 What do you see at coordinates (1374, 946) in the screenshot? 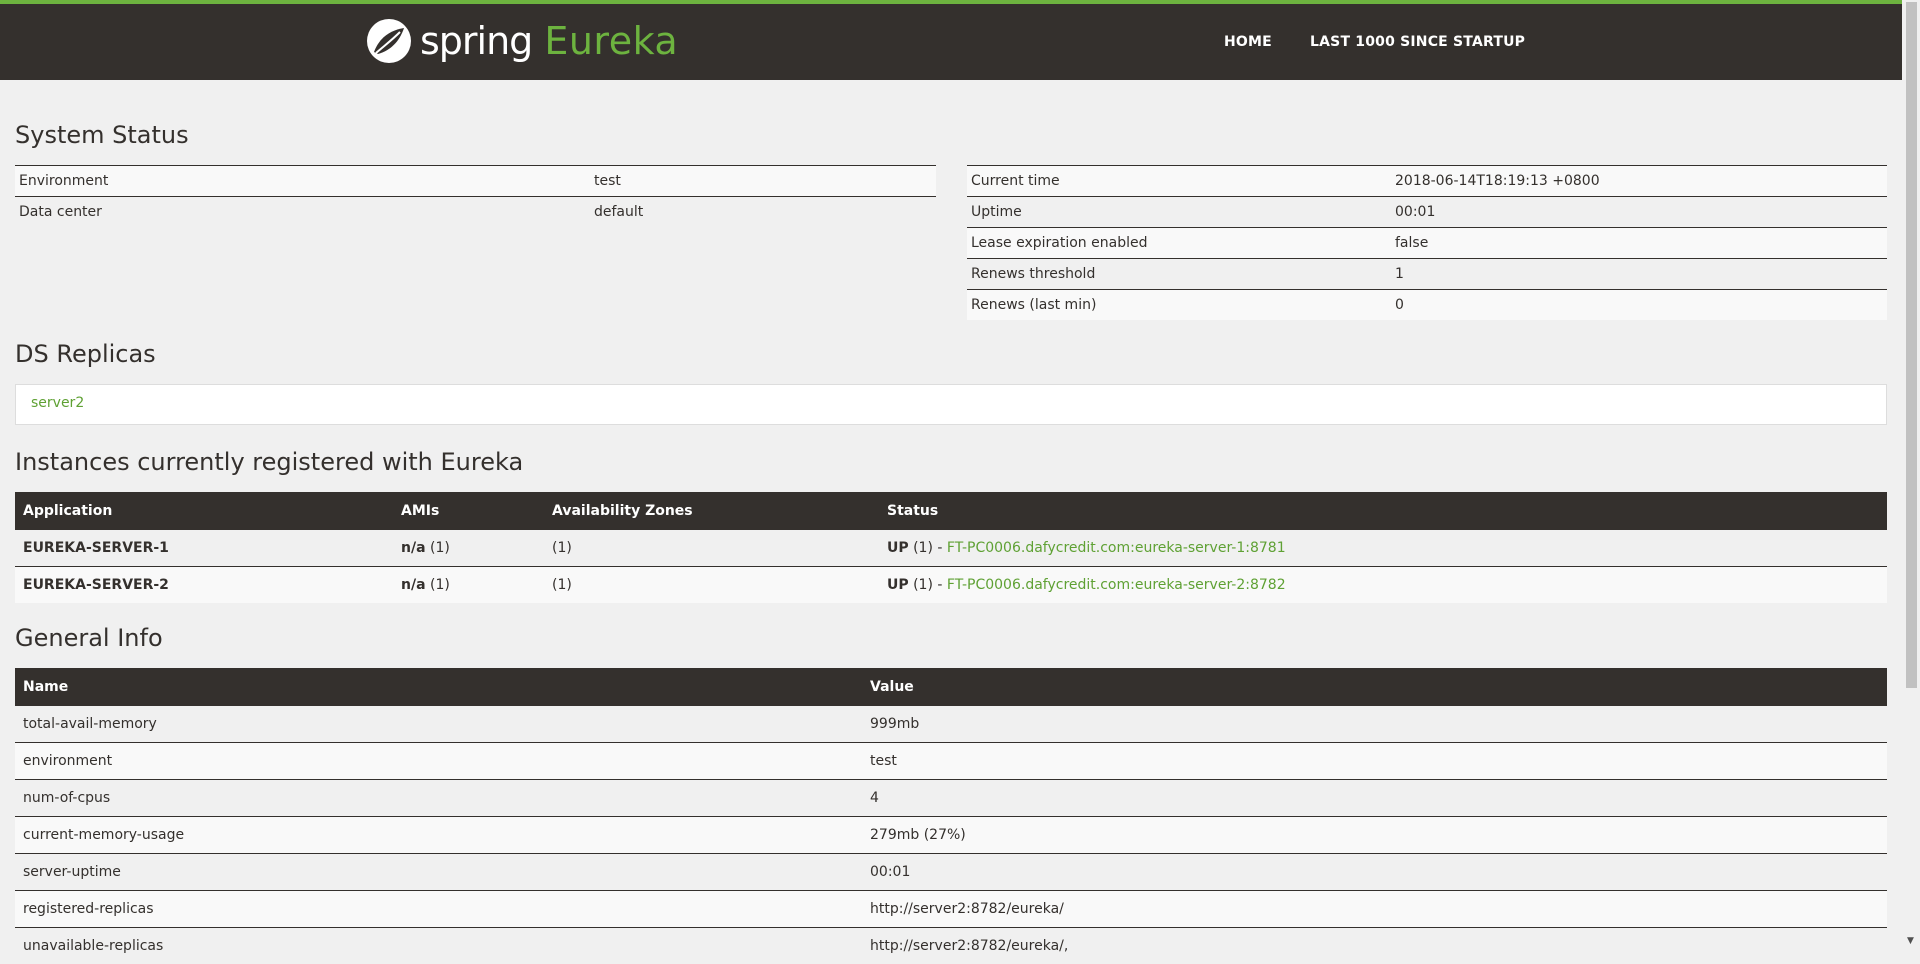
I see `info-value: http://server2:8782/eureka/,` at bounding box center [1374, 946].